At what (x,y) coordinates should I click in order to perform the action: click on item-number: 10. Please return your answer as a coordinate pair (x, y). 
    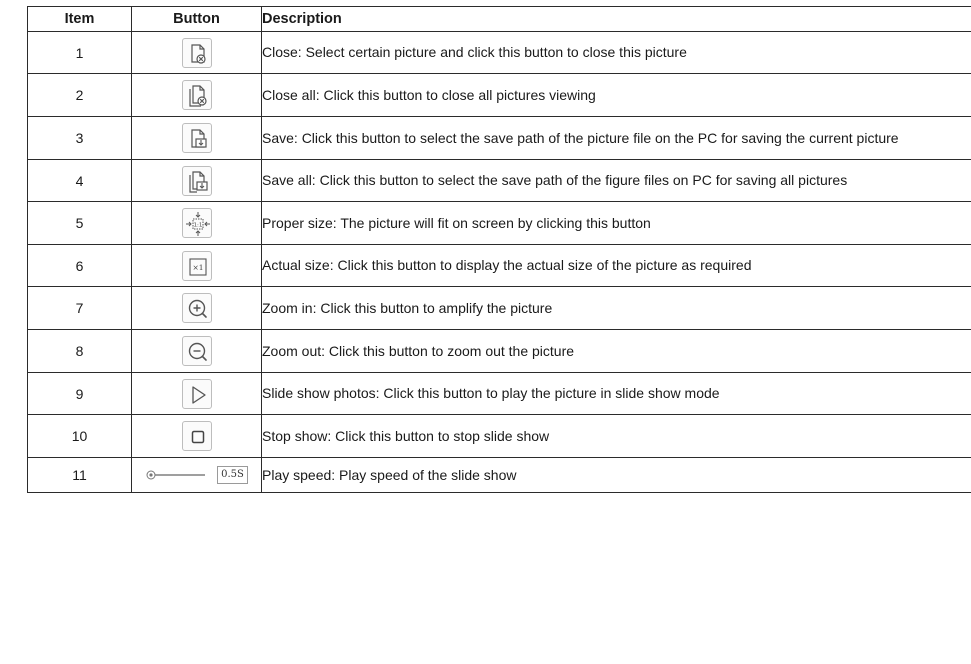
    Looking at the image, I should click on (79, 436).